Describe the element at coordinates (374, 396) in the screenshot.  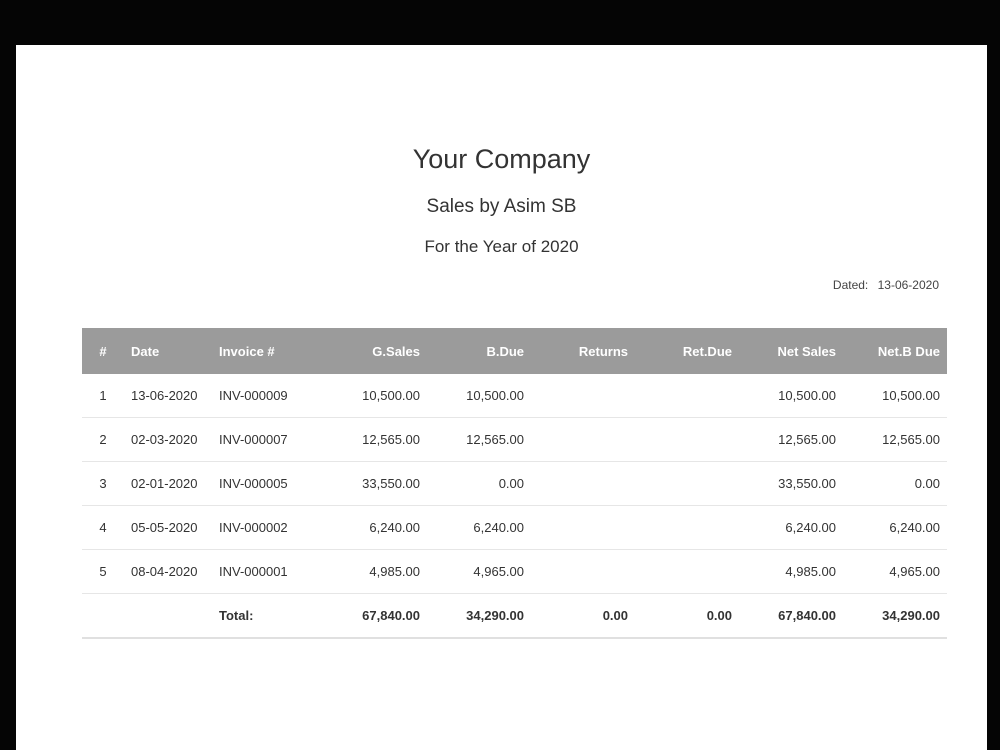
I see `cell-gsales: 10,500.00` at that location.